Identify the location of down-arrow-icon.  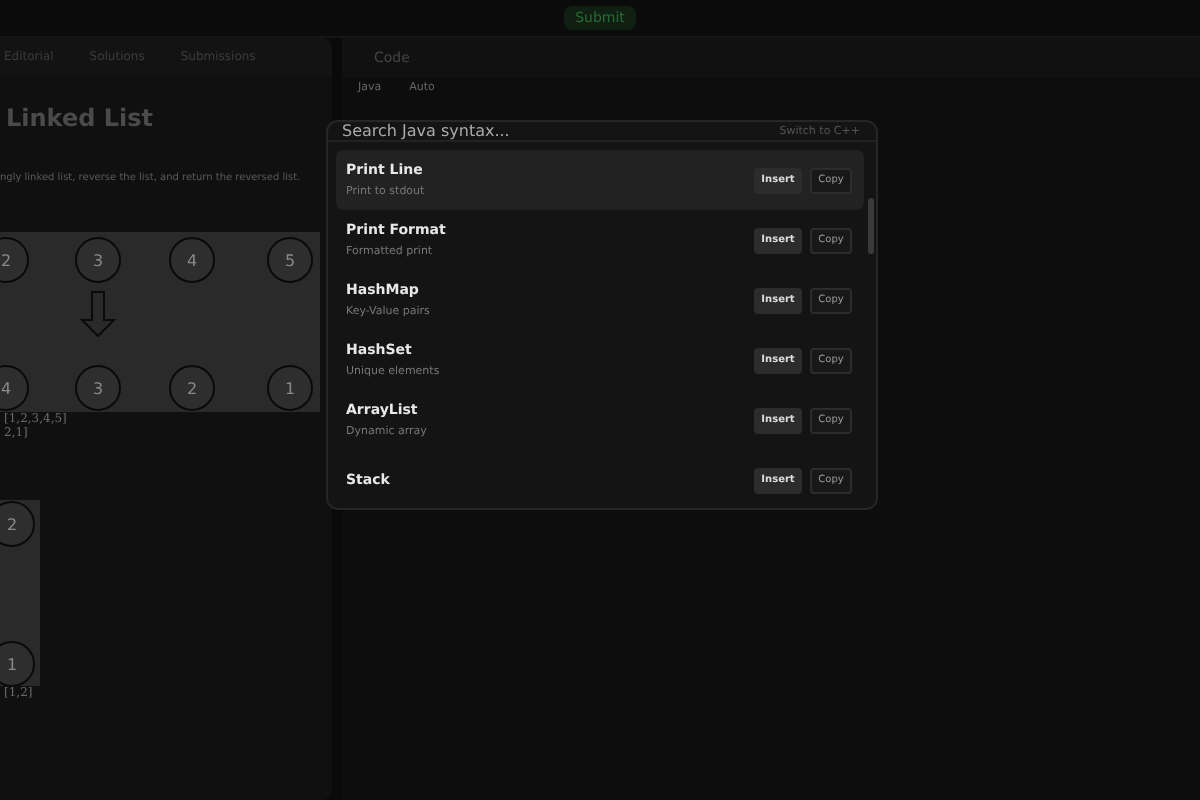
(98, 314).